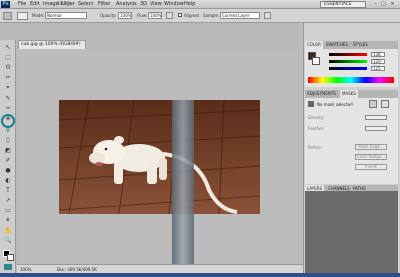 The height and width of the screenshot is (277, 400). I want to click on close-button: ×, so click(392, 4).